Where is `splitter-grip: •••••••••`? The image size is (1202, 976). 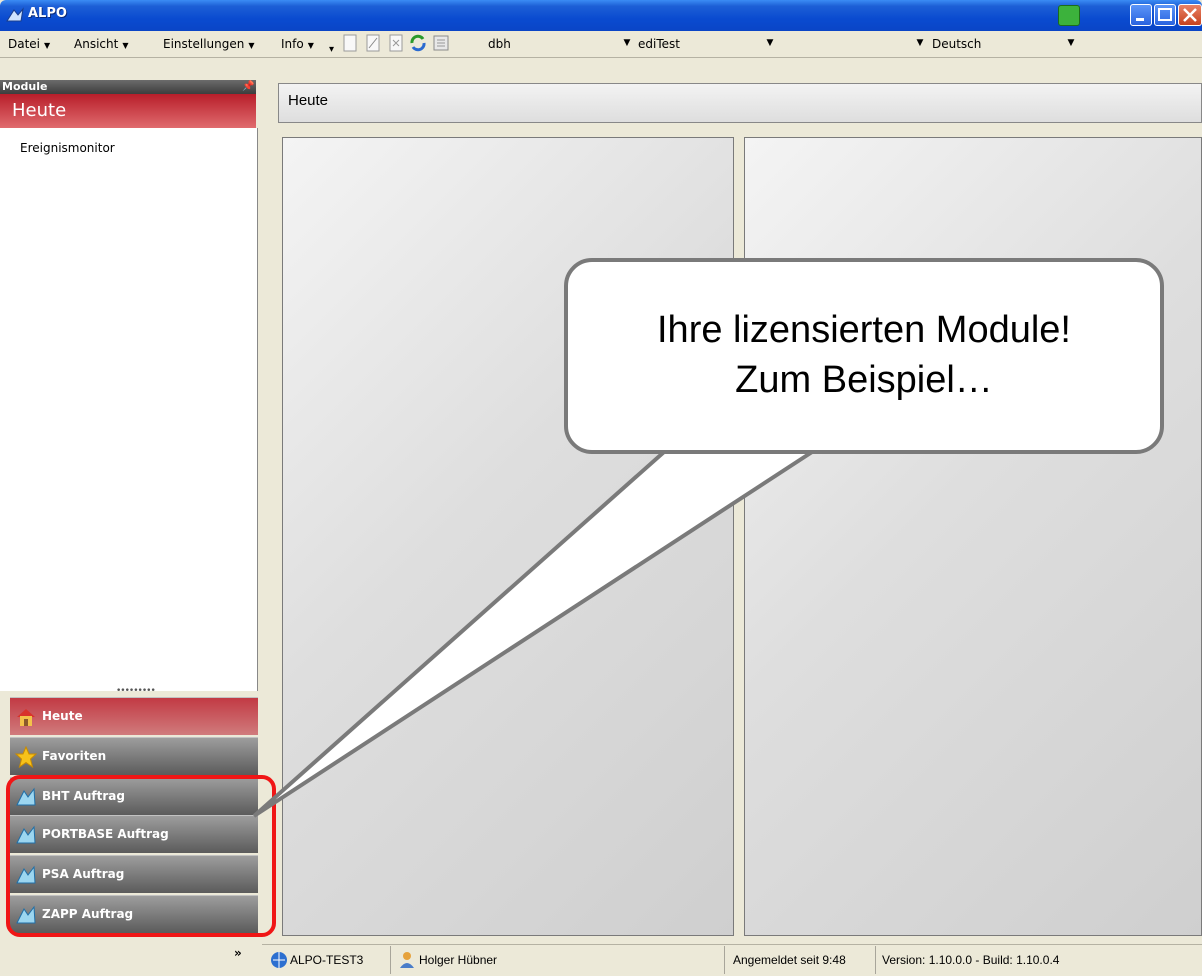 splitter-grip: ••••••••• is located at coordinates (136, 691).